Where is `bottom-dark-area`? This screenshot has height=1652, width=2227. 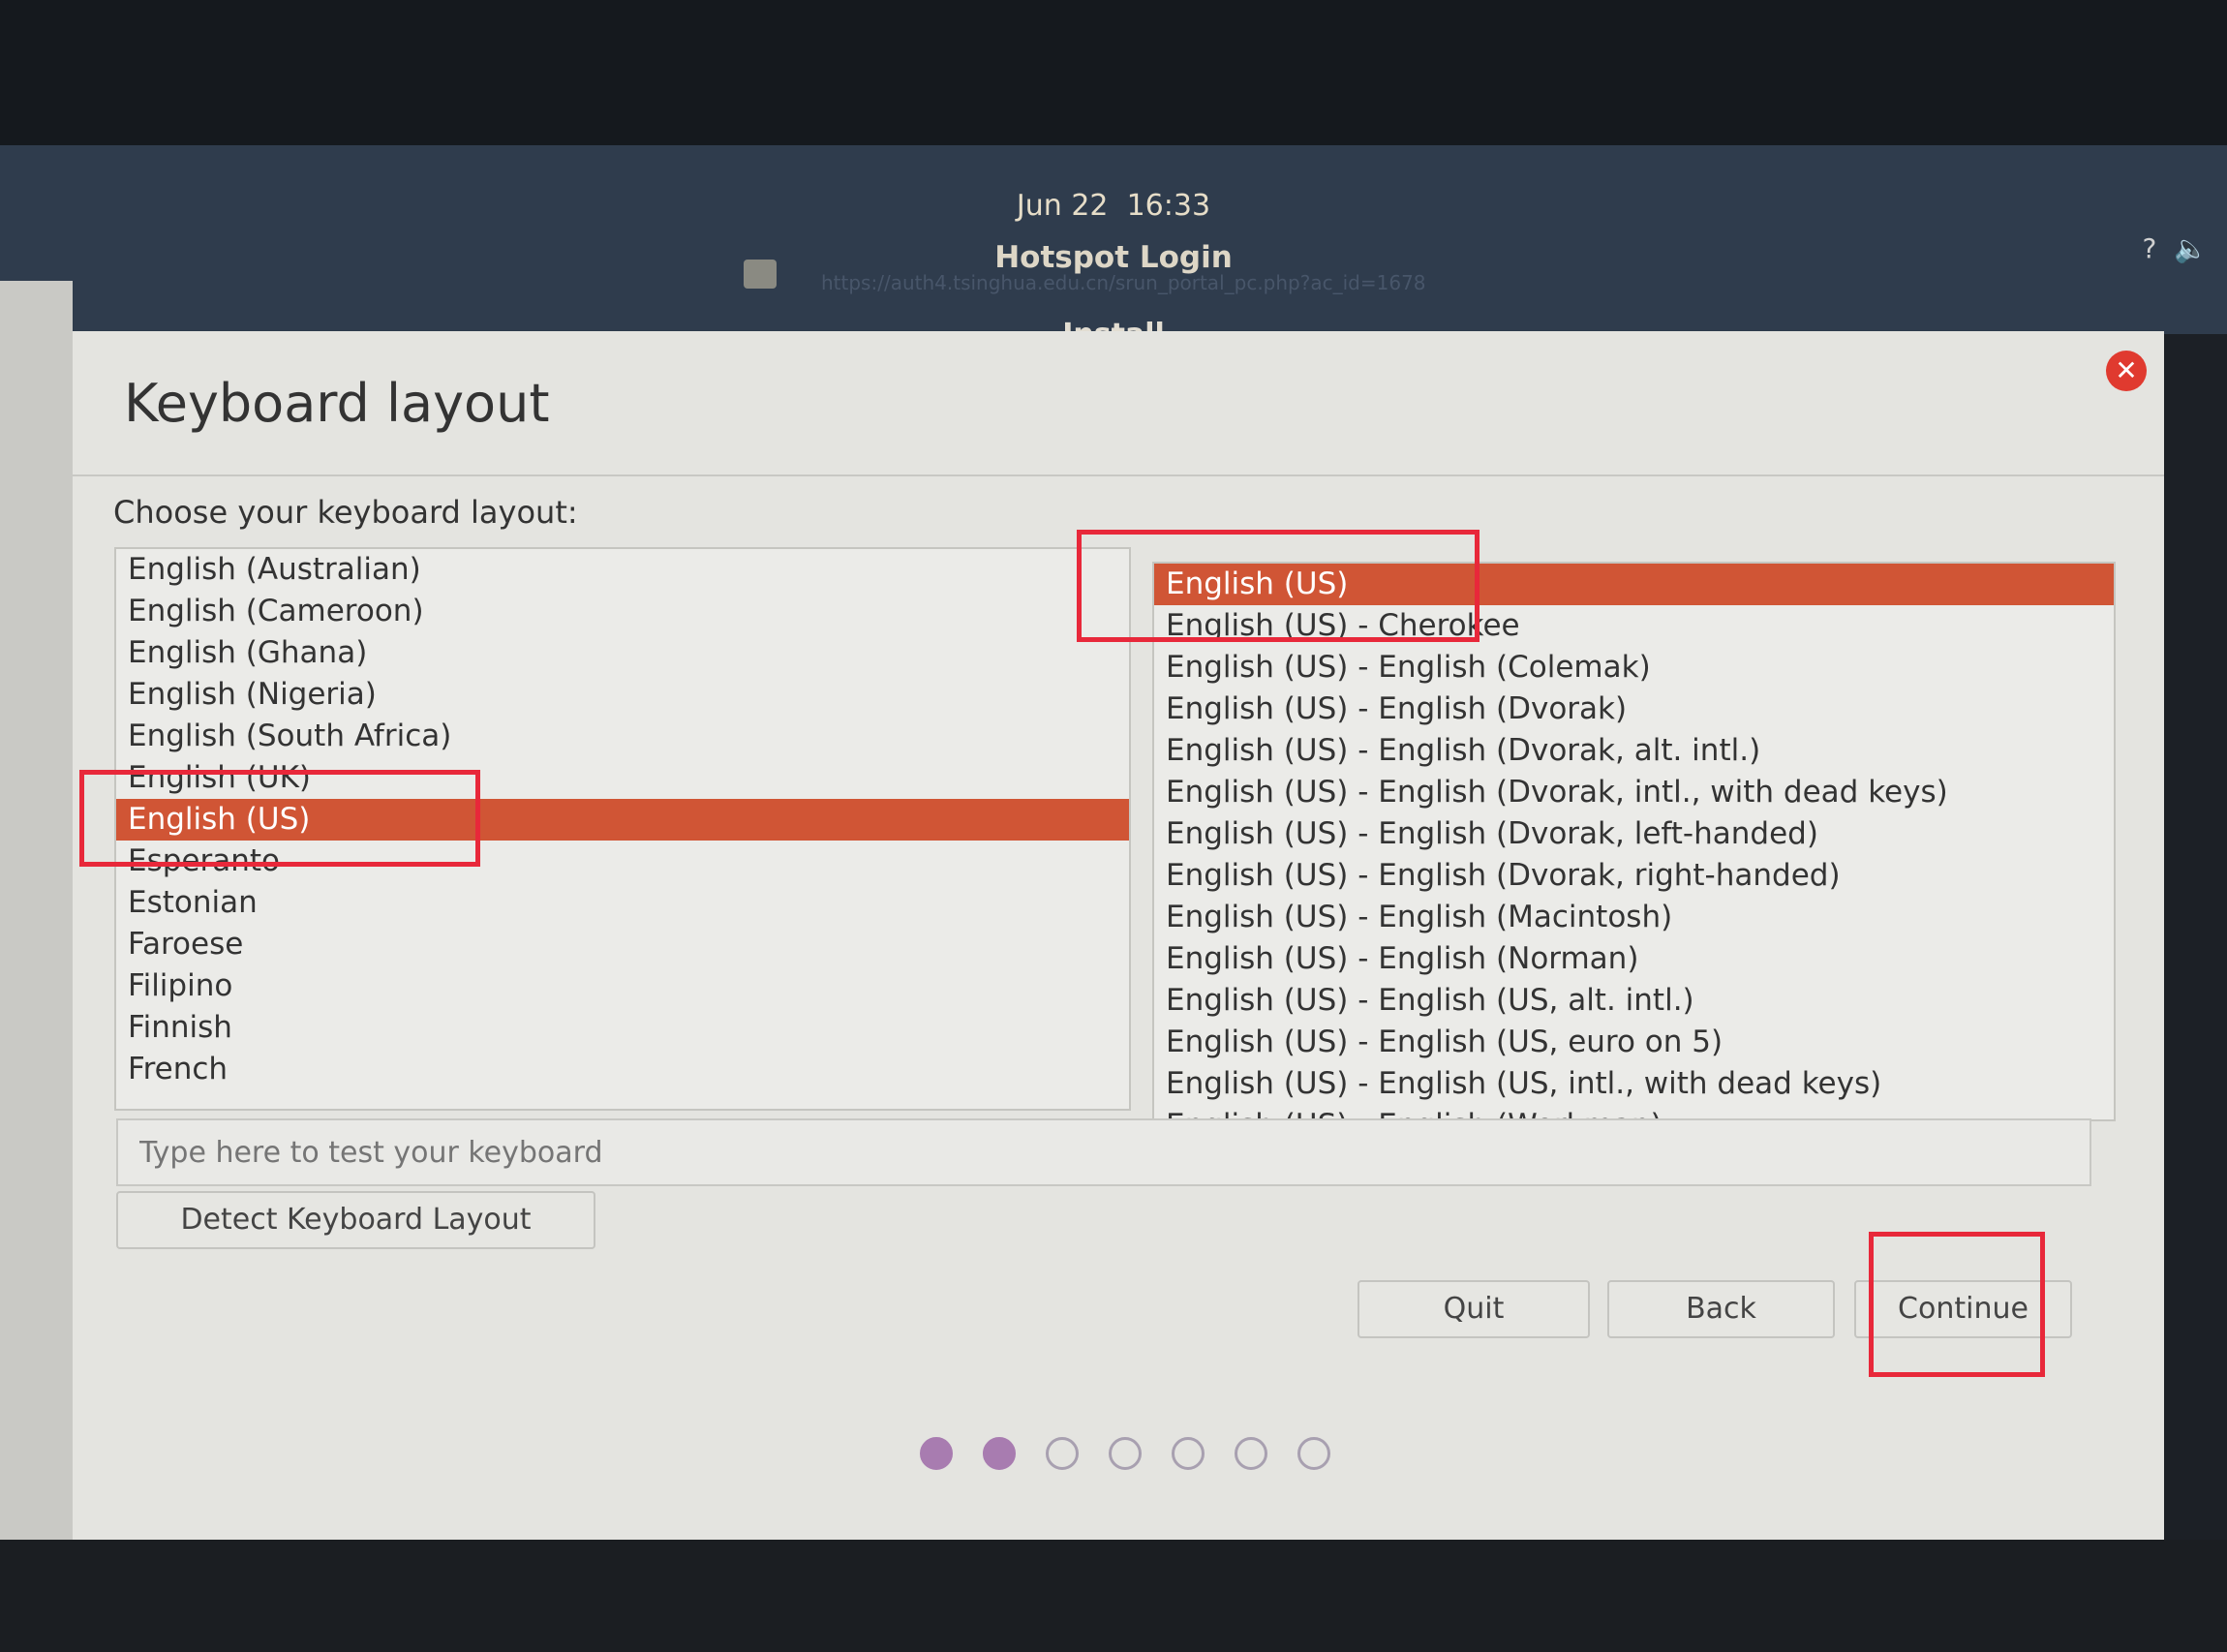 bottom-dark-area is located at coordinates (1113, 1596).